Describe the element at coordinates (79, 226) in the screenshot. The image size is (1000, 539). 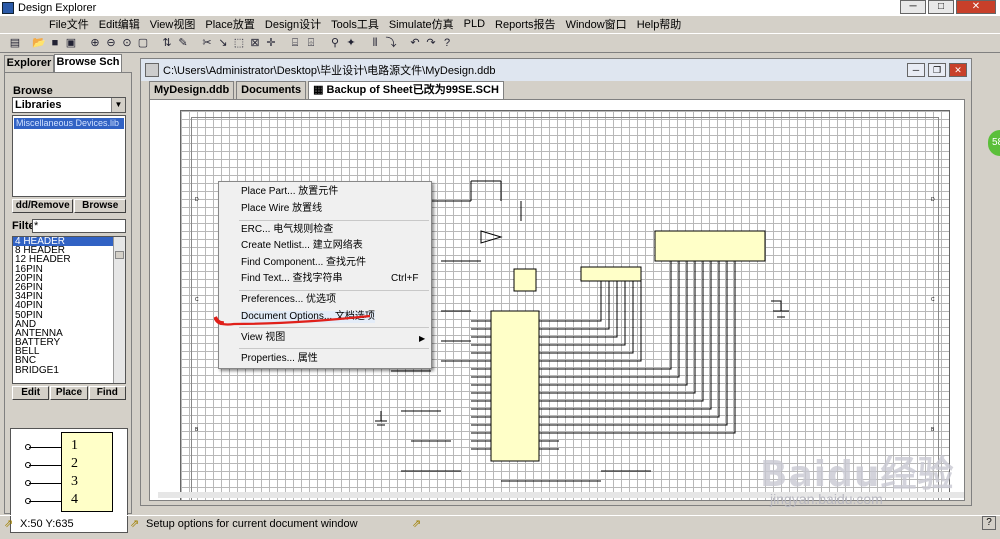
I see `filter-input: *` at that location.